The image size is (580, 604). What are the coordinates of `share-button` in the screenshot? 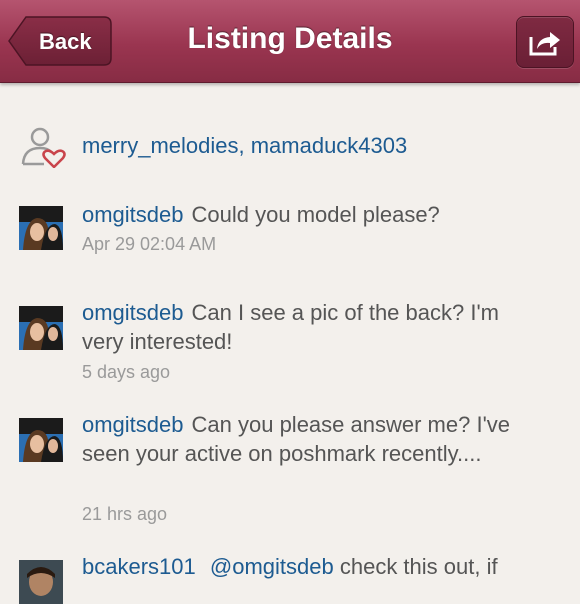 It's located at (545, 42).